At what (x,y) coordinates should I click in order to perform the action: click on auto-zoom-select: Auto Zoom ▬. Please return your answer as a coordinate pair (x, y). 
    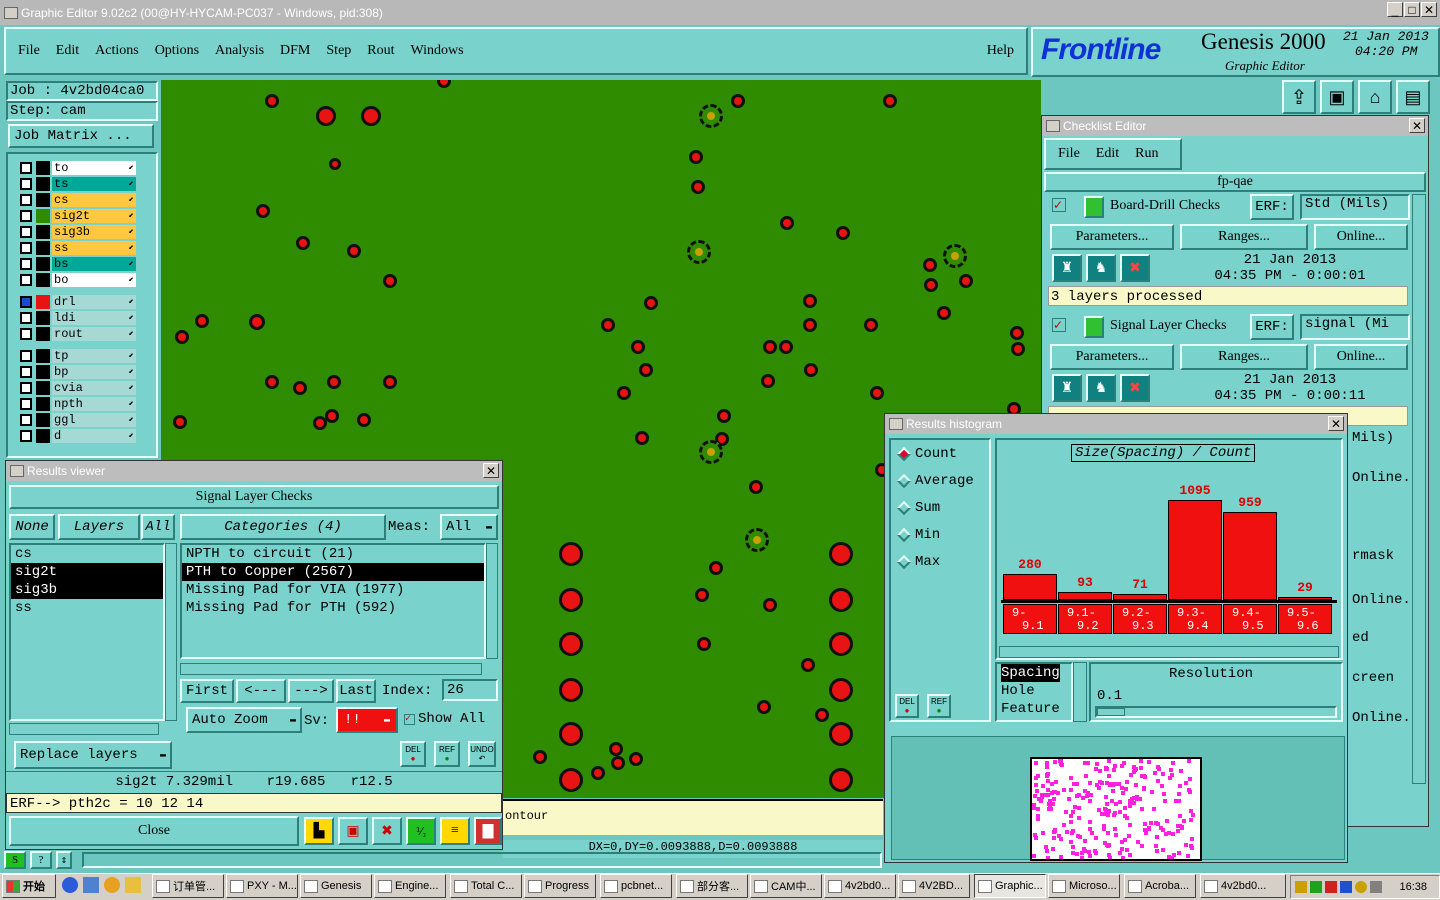
    Looking at the image, I should click on (244, 720).